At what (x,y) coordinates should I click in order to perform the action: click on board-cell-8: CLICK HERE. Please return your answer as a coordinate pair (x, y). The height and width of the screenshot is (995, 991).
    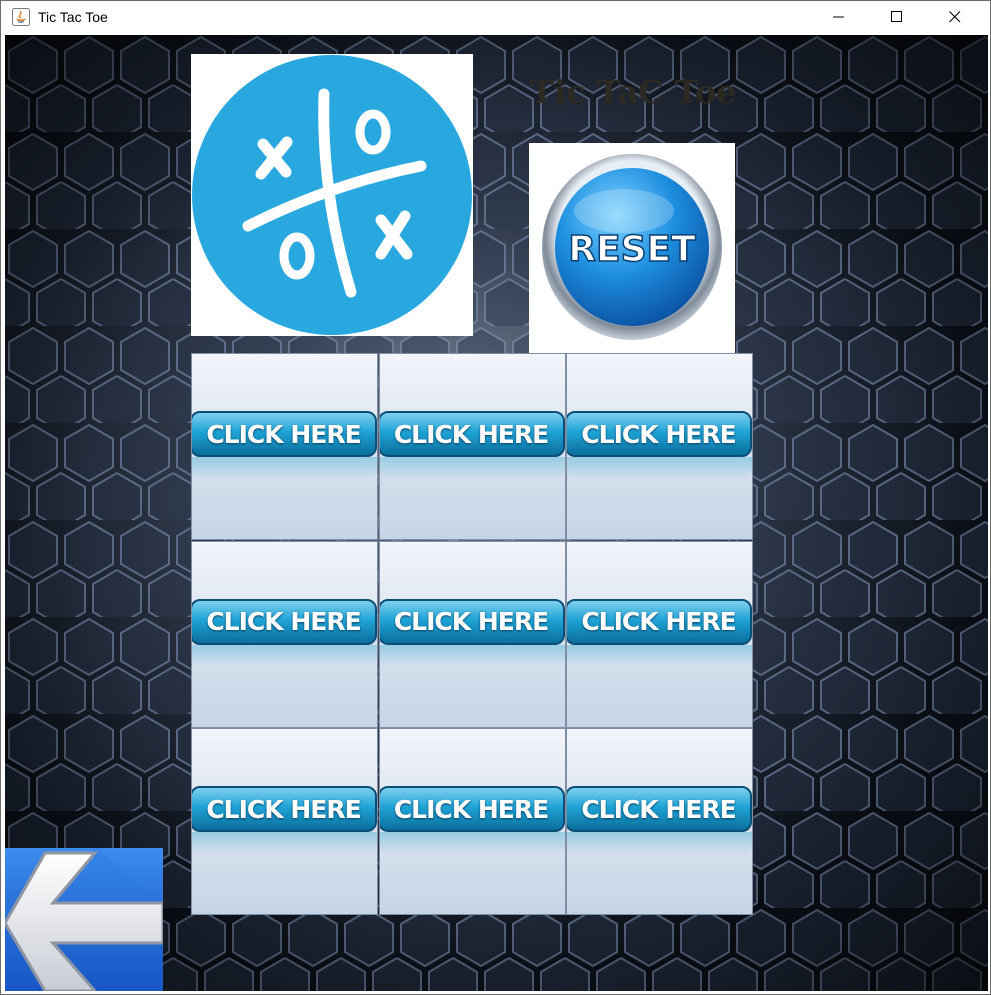
    Looking at the image, I should click on (472, 821).